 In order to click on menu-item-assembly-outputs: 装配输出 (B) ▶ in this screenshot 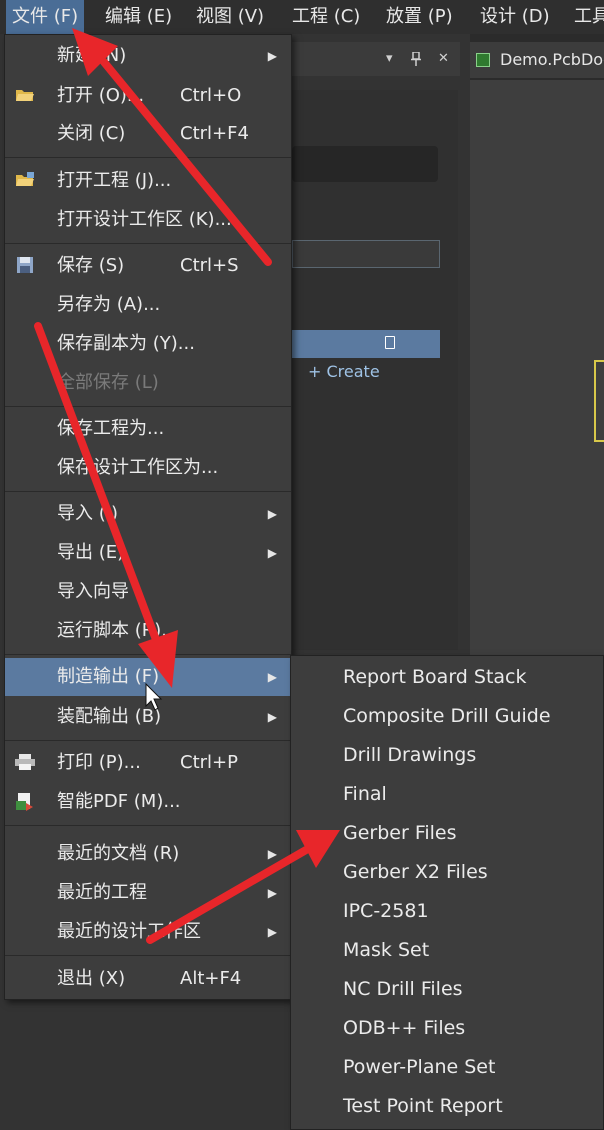, I will do `click(148, 717)`.